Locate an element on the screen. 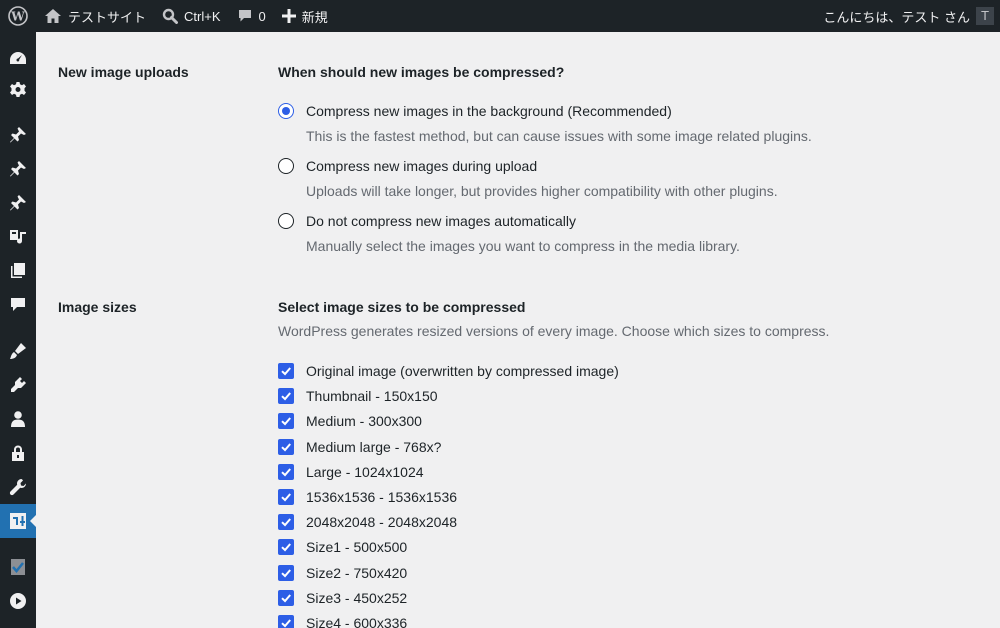 The image size is (1000, 628). sidebar-item-users is located at coordinates (18, 419).